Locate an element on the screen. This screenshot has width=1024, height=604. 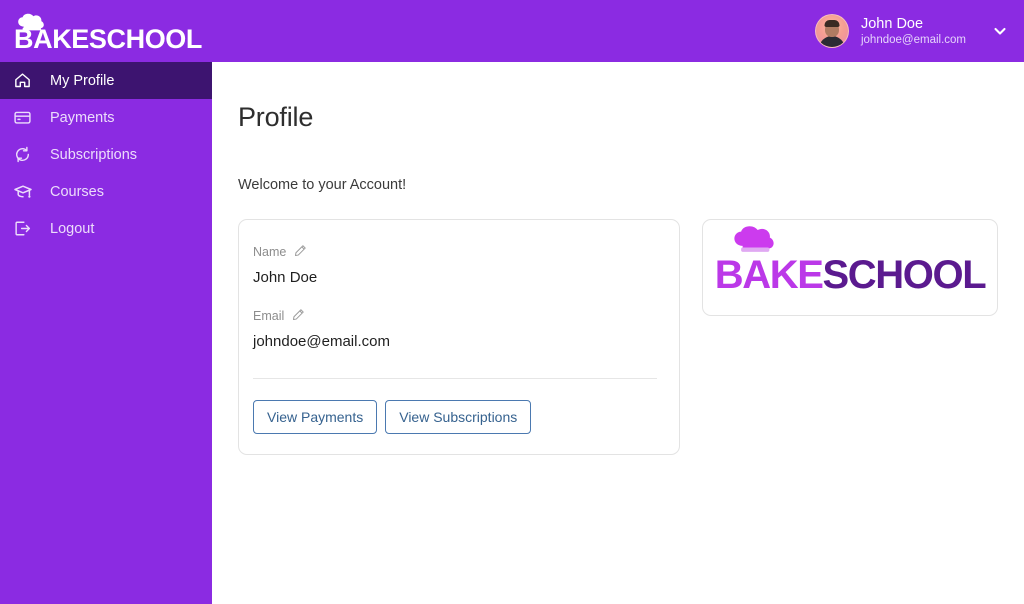
card-divider is located at coordinates (455, 378).